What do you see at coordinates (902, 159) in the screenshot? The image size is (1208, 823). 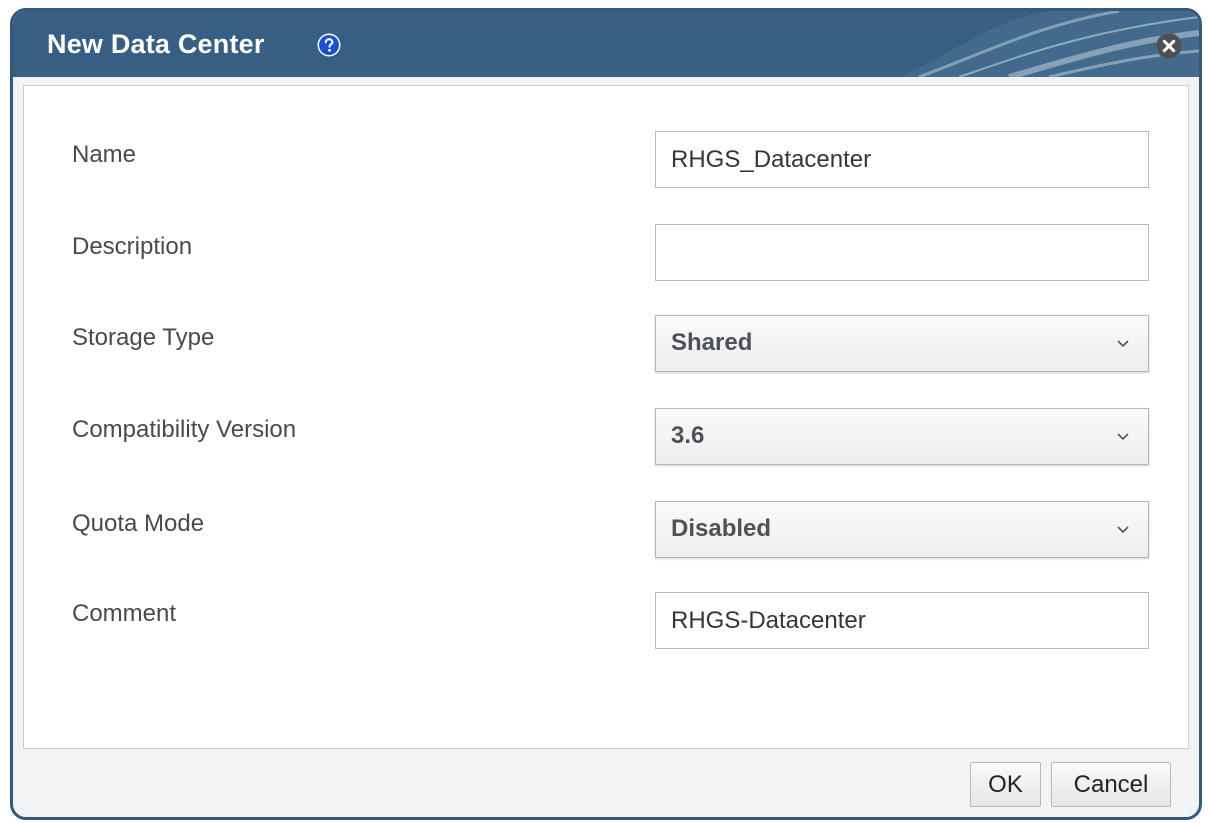 I see `name-field` at bounding box center [902, 159].